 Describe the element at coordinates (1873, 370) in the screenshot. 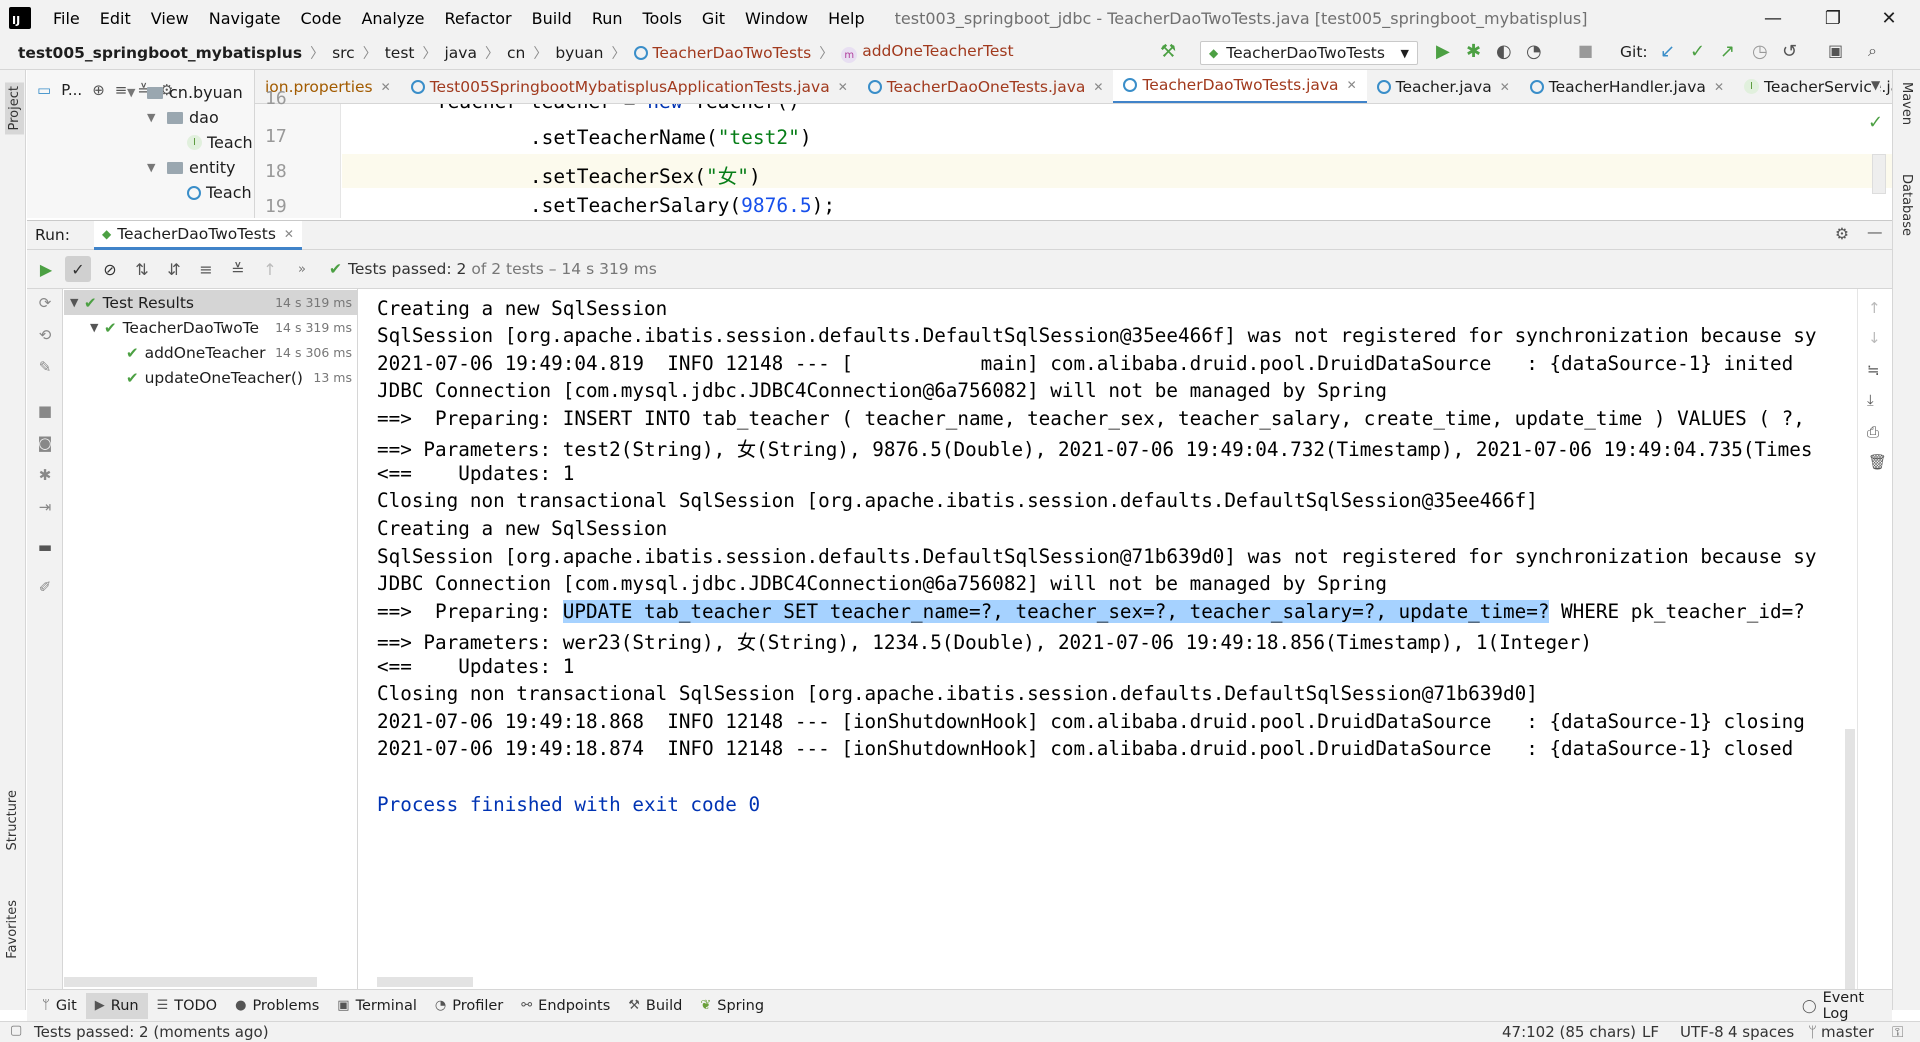

I see `soft-wrap-icon: ≒` at that location.